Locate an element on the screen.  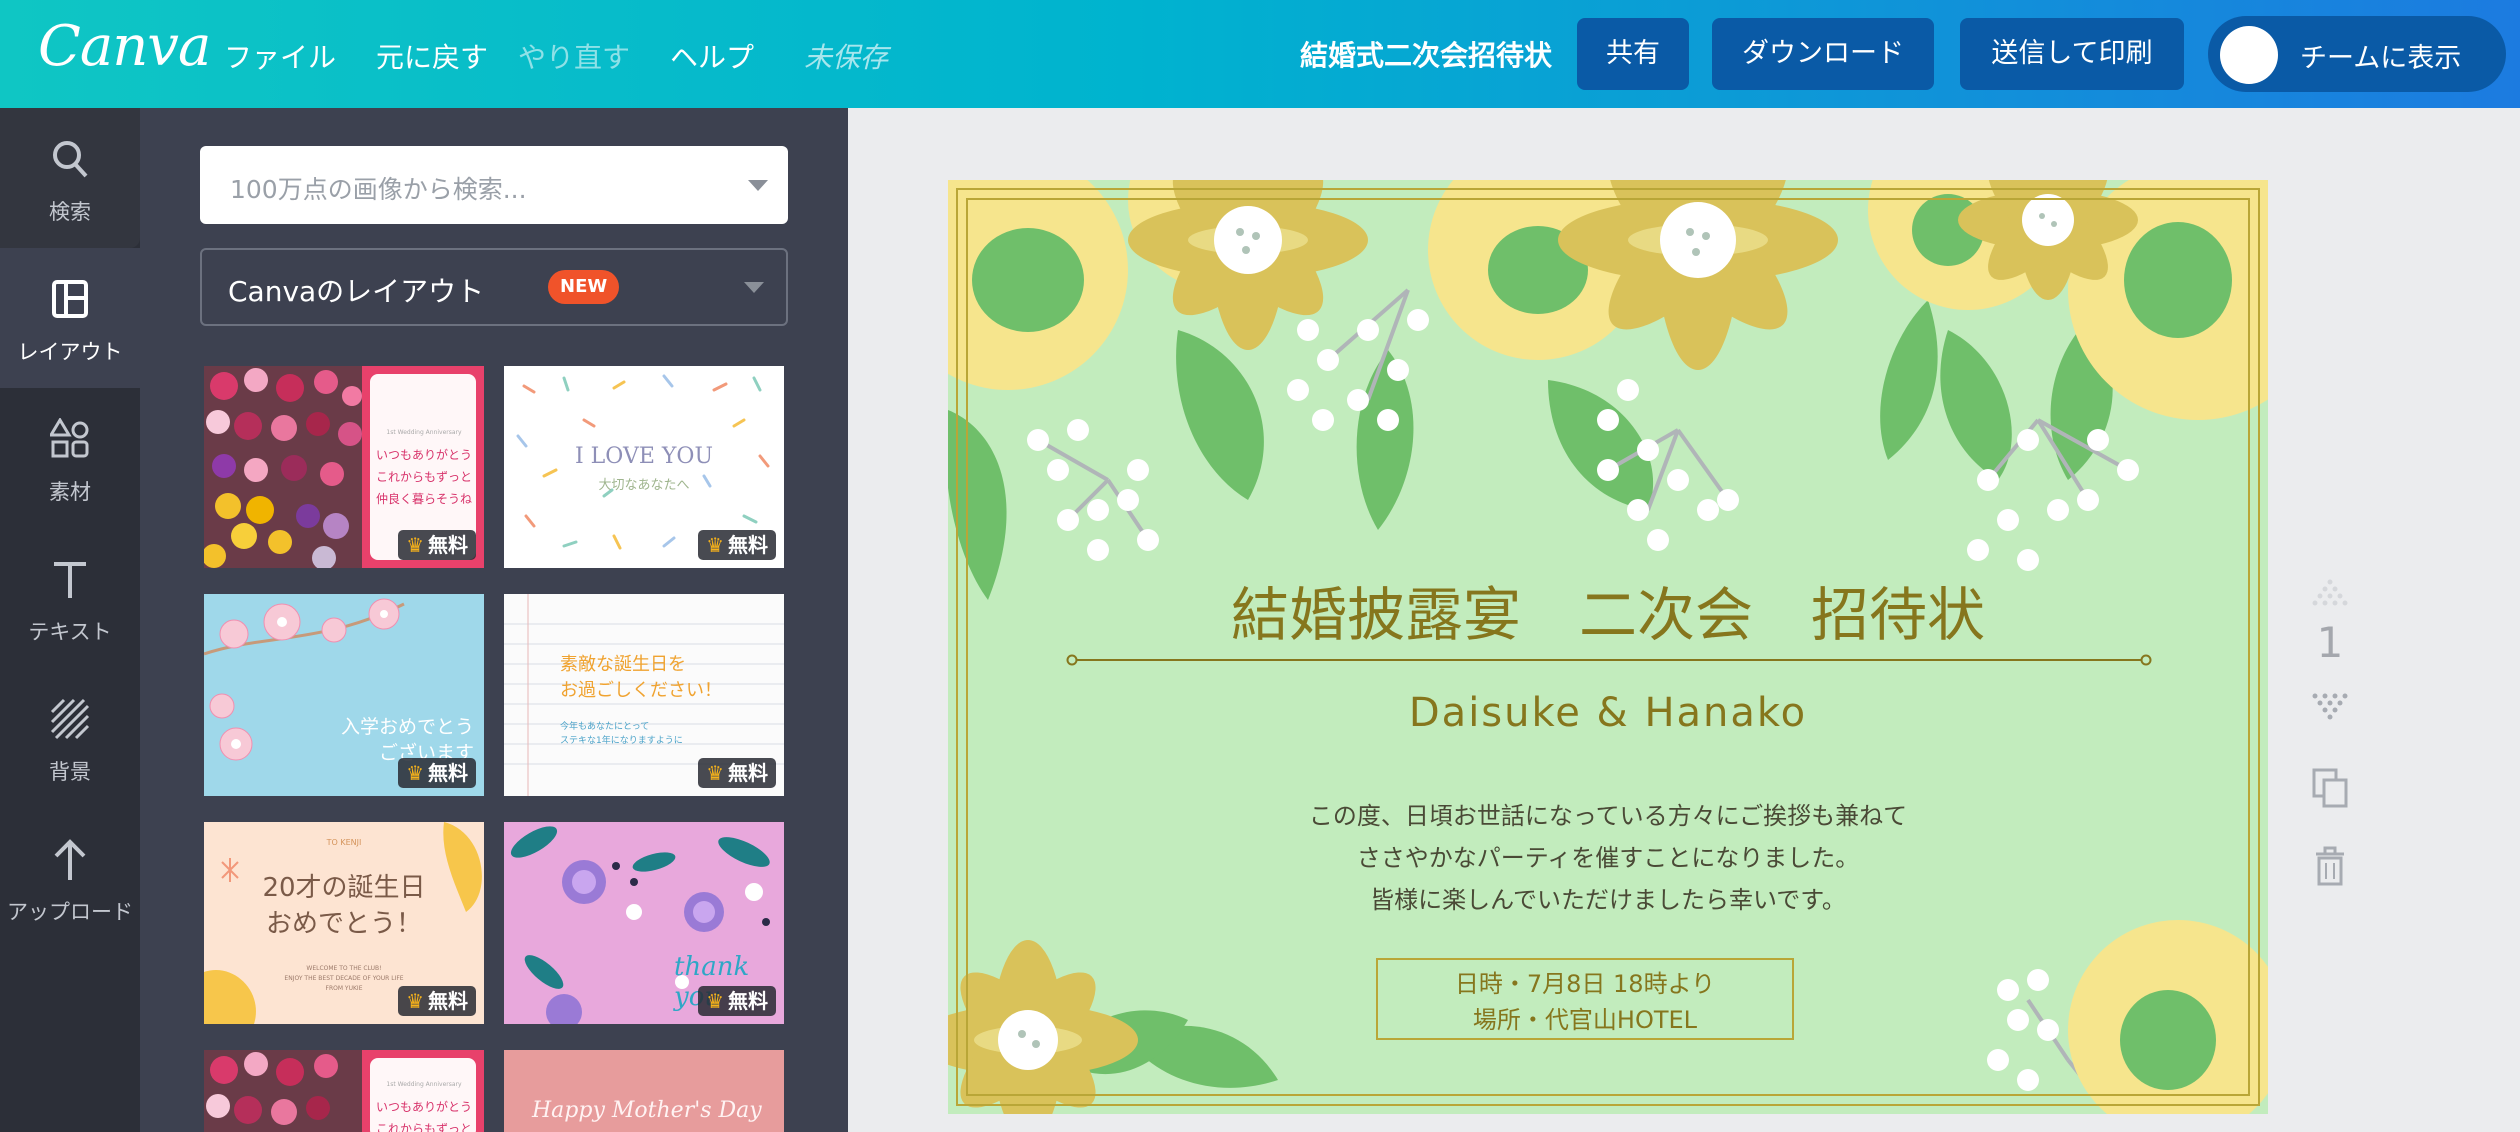
search-icon is located at coordinates (70, 159).